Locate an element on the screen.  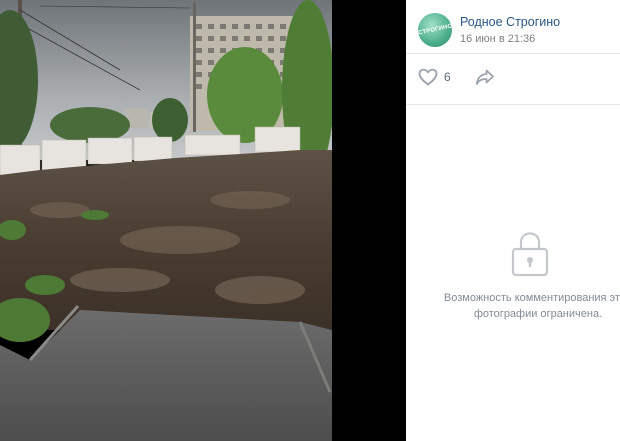
avatar: СТРОГИНО is located at coordinates (435, 30).